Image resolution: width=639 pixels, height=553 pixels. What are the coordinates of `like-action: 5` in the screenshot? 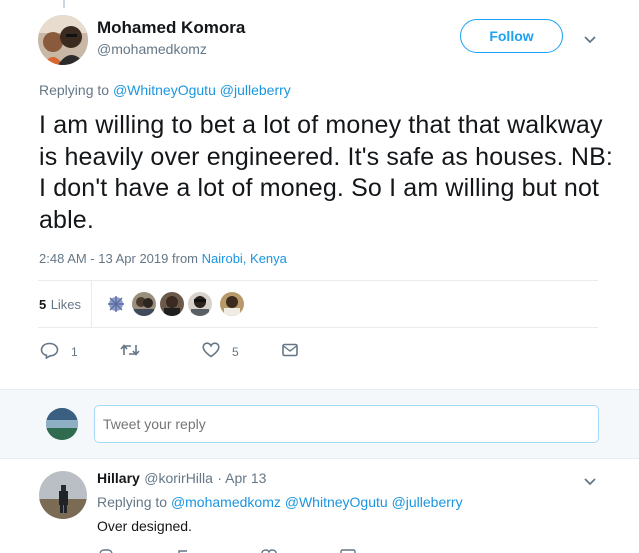 It's located at (220, 351).